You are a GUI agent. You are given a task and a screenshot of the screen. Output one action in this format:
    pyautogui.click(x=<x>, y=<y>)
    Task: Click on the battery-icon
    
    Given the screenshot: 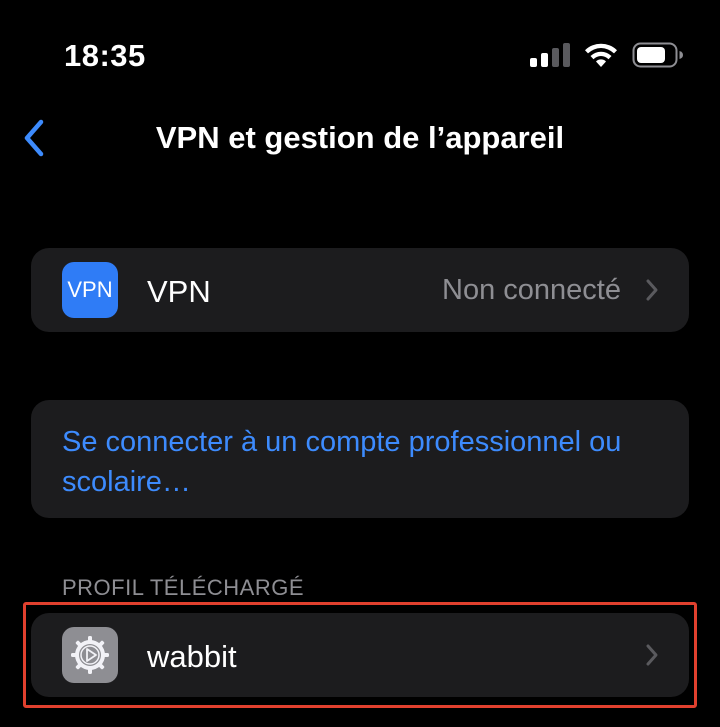 What is the action you would take?
    pyautogui.click(x=657, y=55)
    